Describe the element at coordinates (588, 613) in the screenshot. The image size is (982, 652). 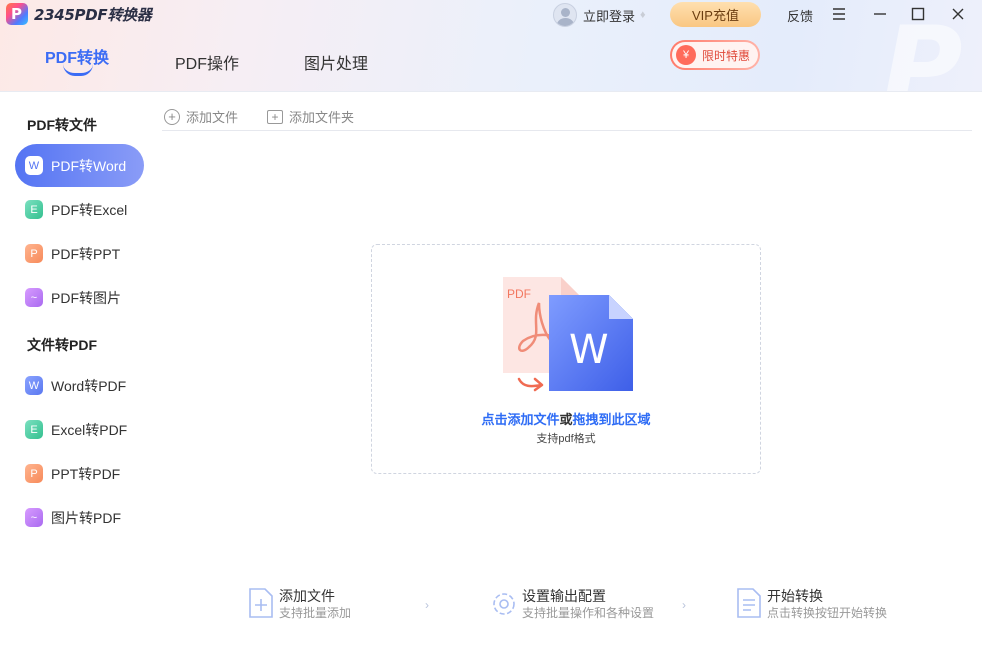
I see `step-desc: 支持批量操作和各种设置` at that location.